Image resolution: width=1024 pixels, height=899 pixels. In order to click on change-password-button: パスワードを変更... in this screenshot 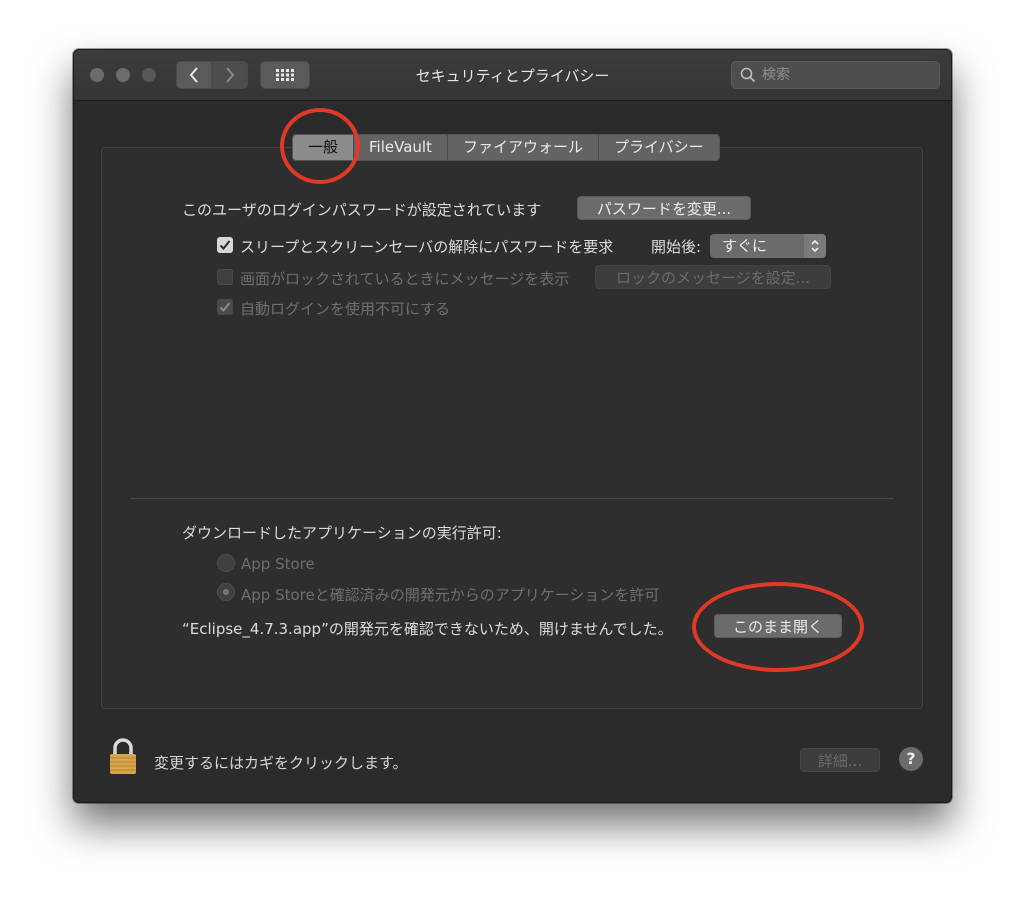, I will do `click(664, 208)`.